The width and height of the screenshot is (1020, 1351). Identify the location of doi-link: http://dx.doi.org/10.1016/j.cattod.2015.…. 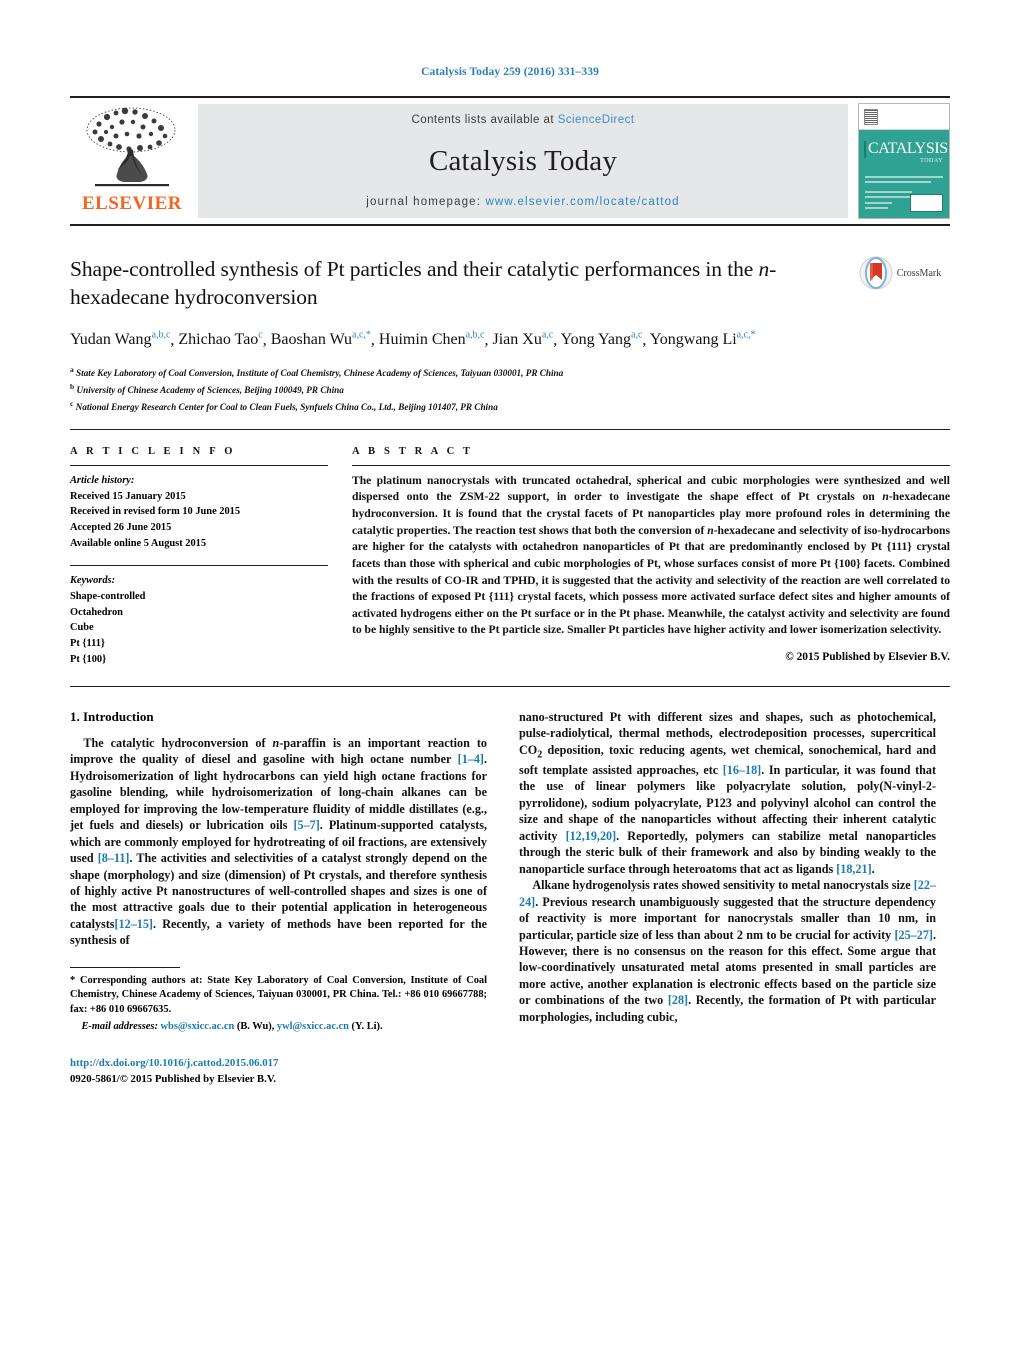
(278, 1064).